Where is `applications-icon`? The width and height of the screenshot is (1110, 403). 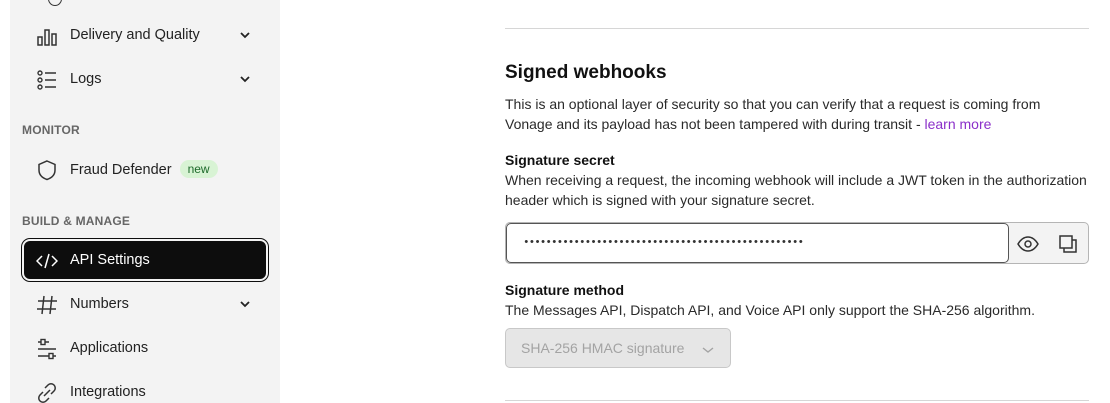 applications-icon is located at coordinates (47, 349).